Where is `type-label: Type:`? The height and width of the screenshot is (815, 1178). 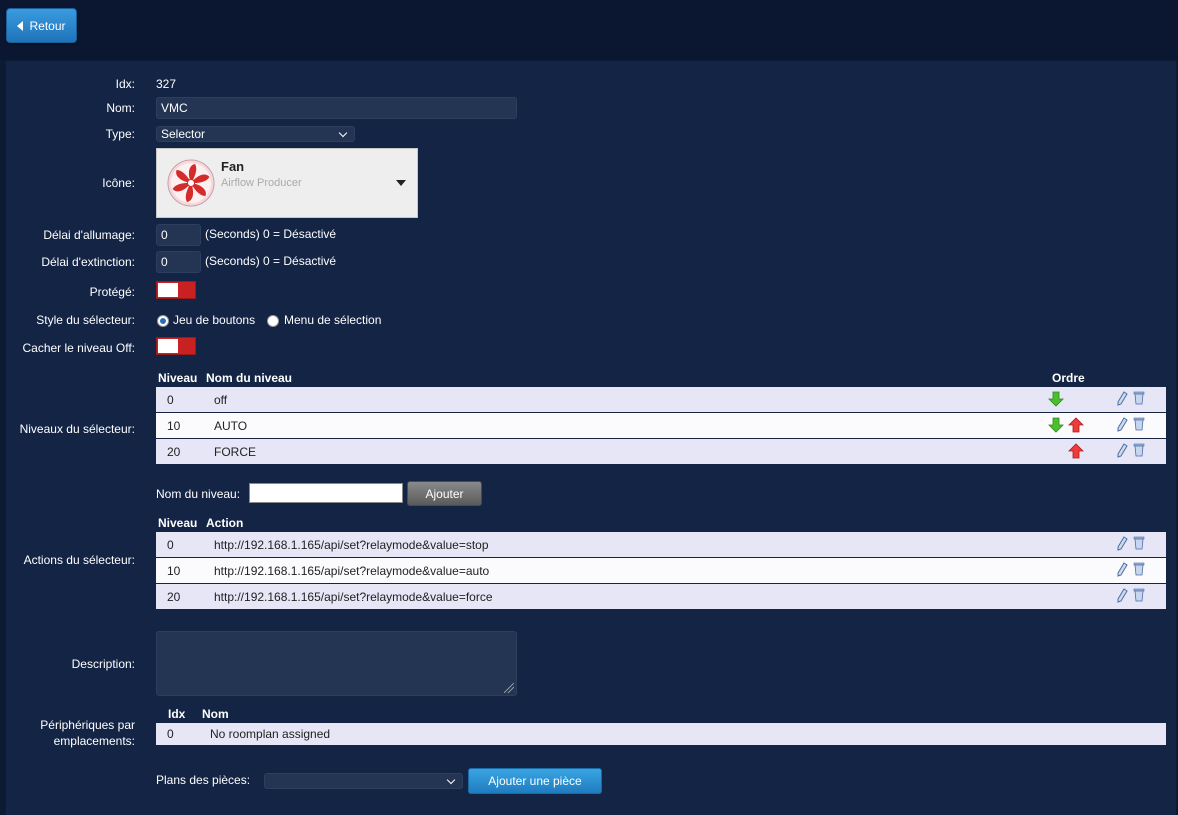
type-label: Type: is located at coordinates (120, 134).